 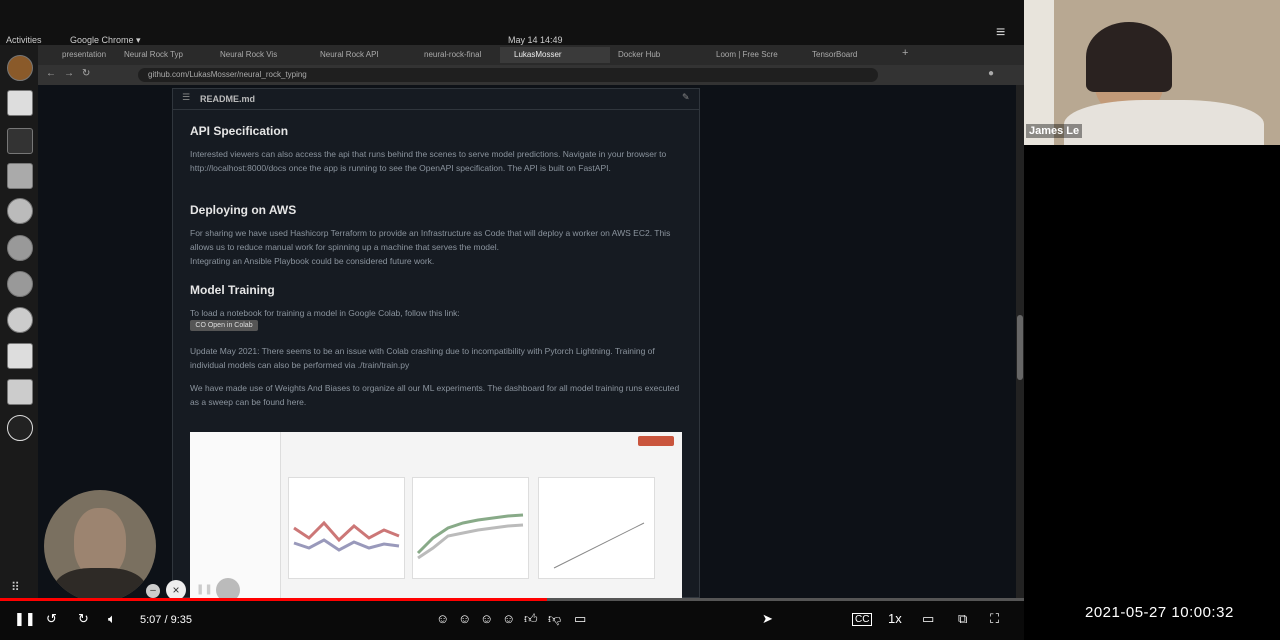 What do you see at coordinates (20, 284) in the screenshot?
I see `chrome-alt-icon` at bounding box center [20, 284].